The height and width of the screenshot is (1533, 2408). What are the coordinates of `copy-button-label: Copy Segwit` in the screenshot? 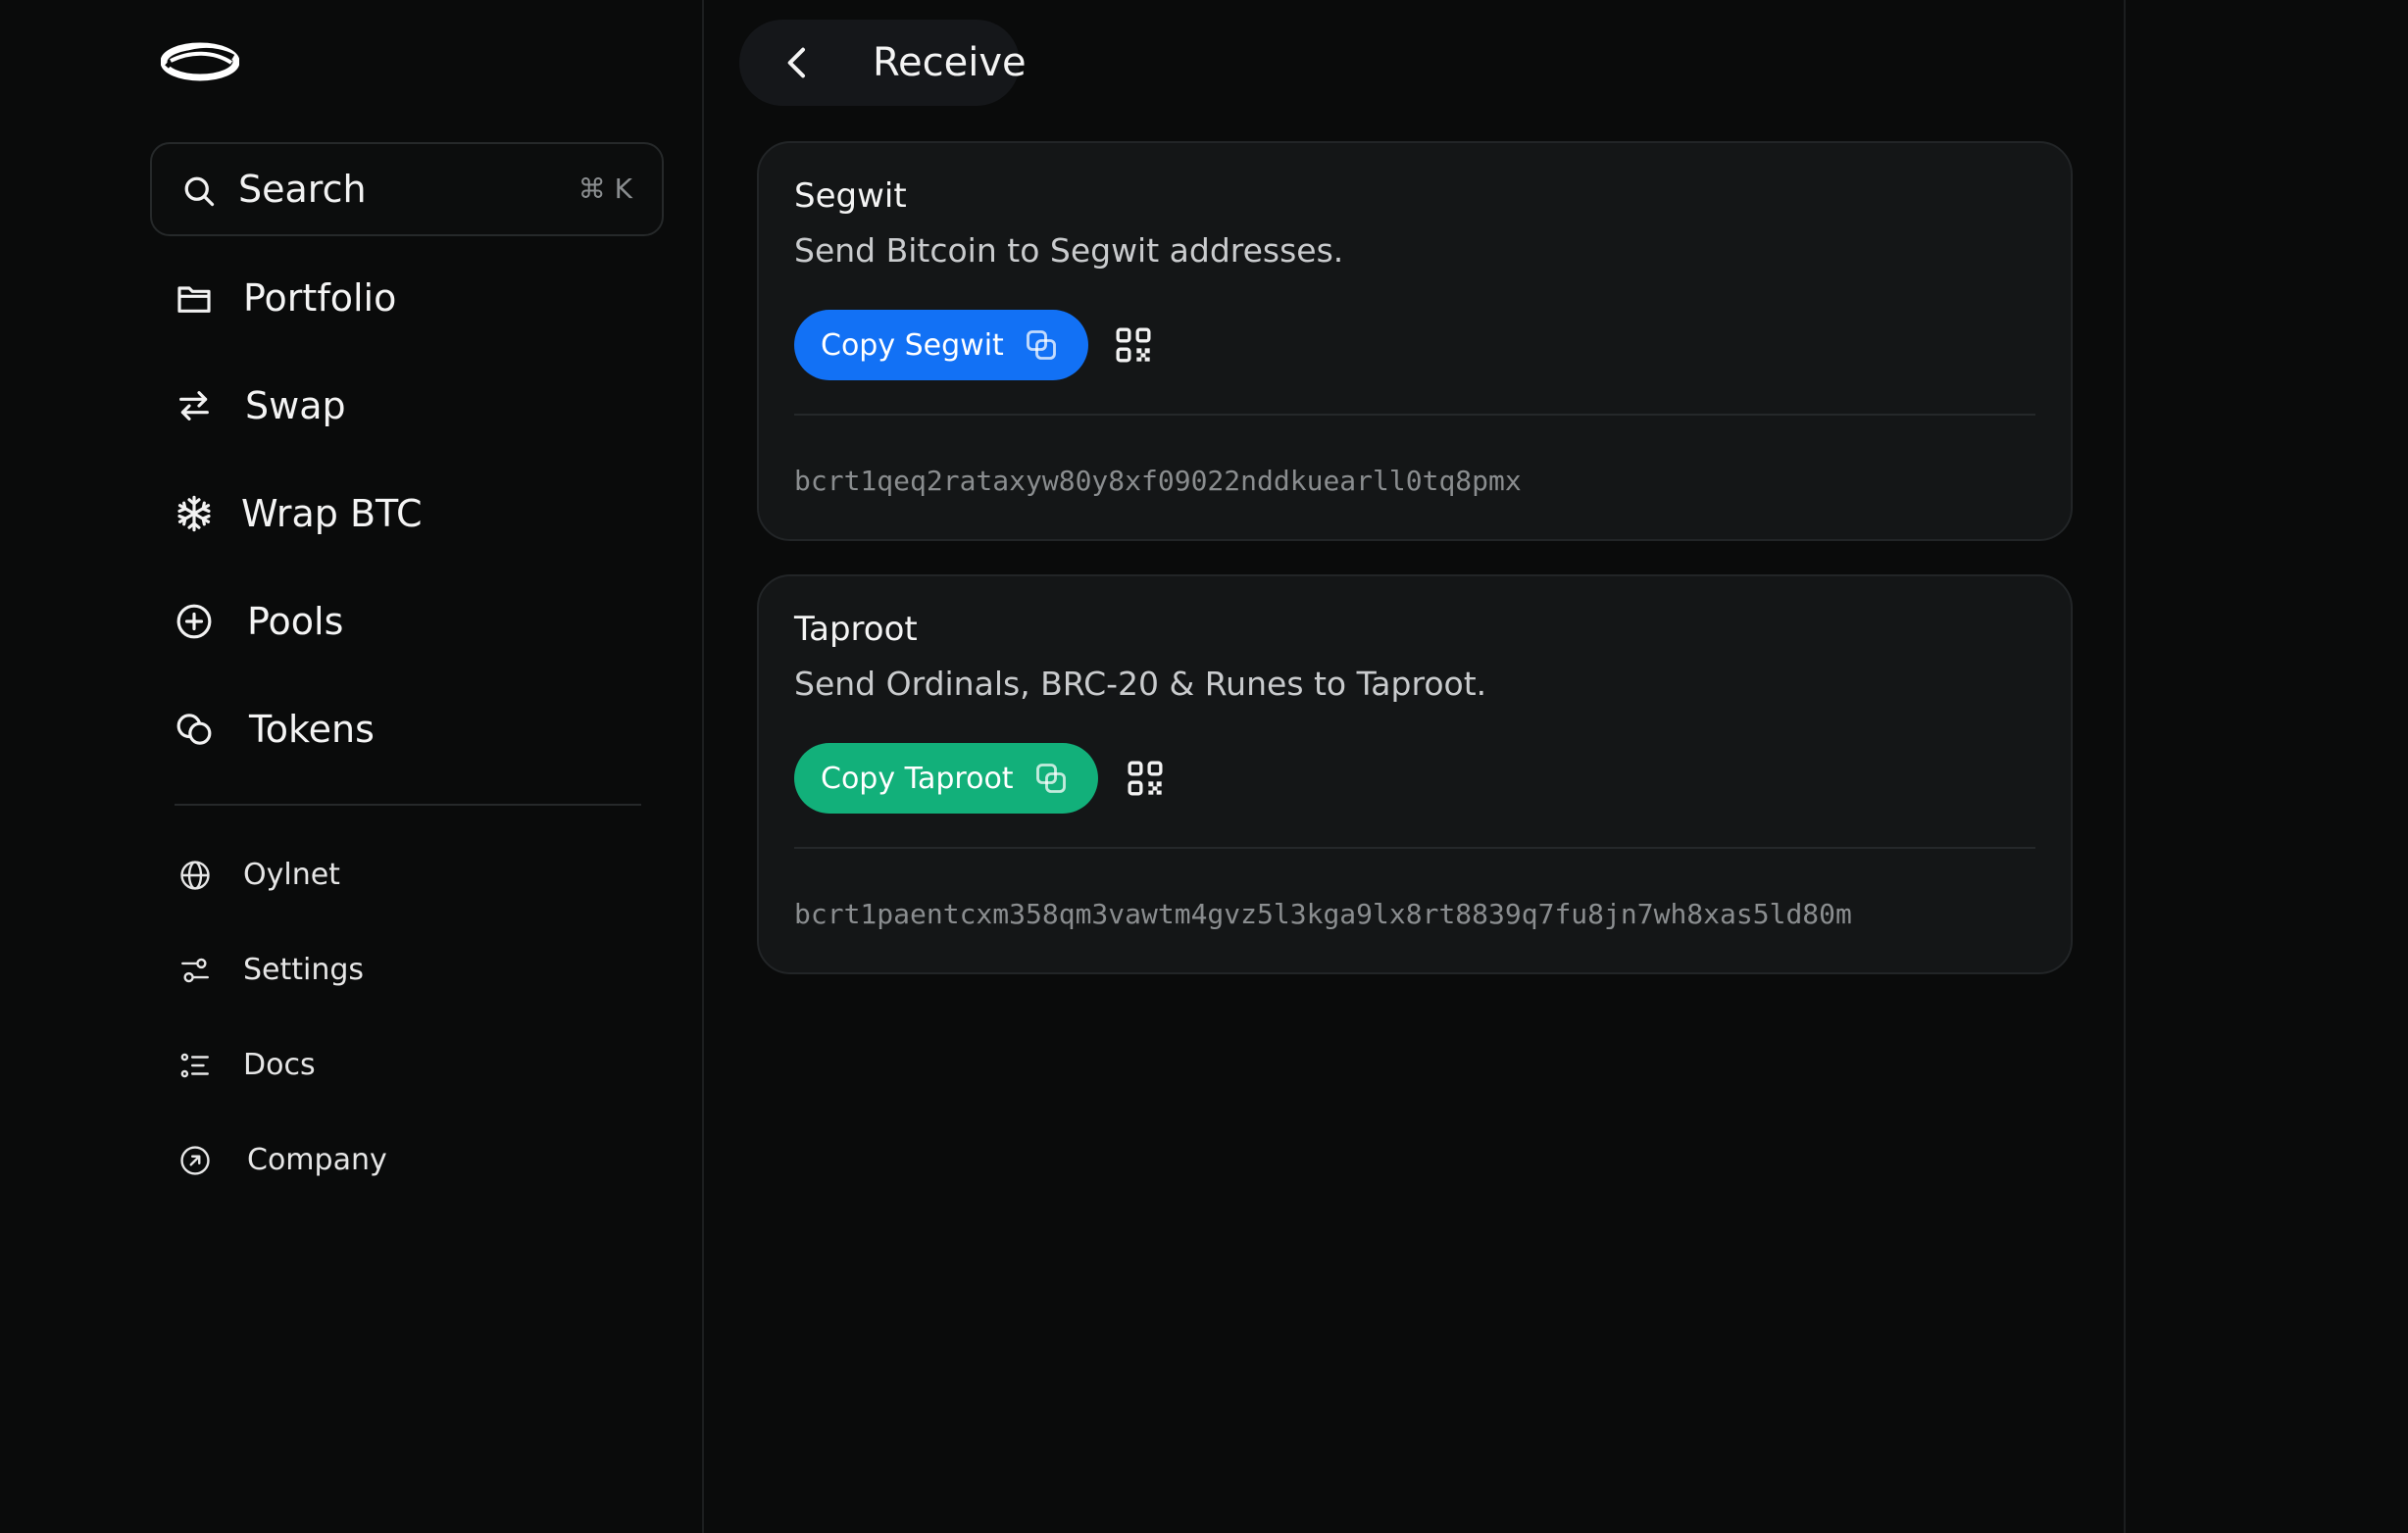 It's located at (912, 345).